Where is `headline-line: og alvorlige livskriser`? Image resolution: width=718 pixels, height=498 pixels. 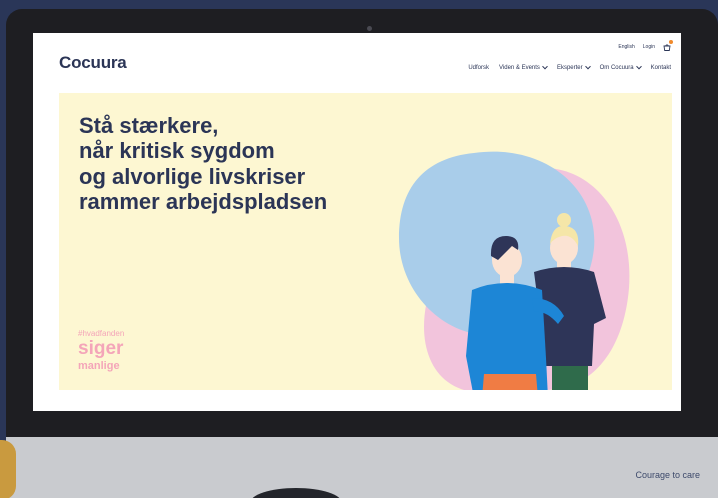
headline-line: og alvorlige livskriser is located at coordinates (192, 176).